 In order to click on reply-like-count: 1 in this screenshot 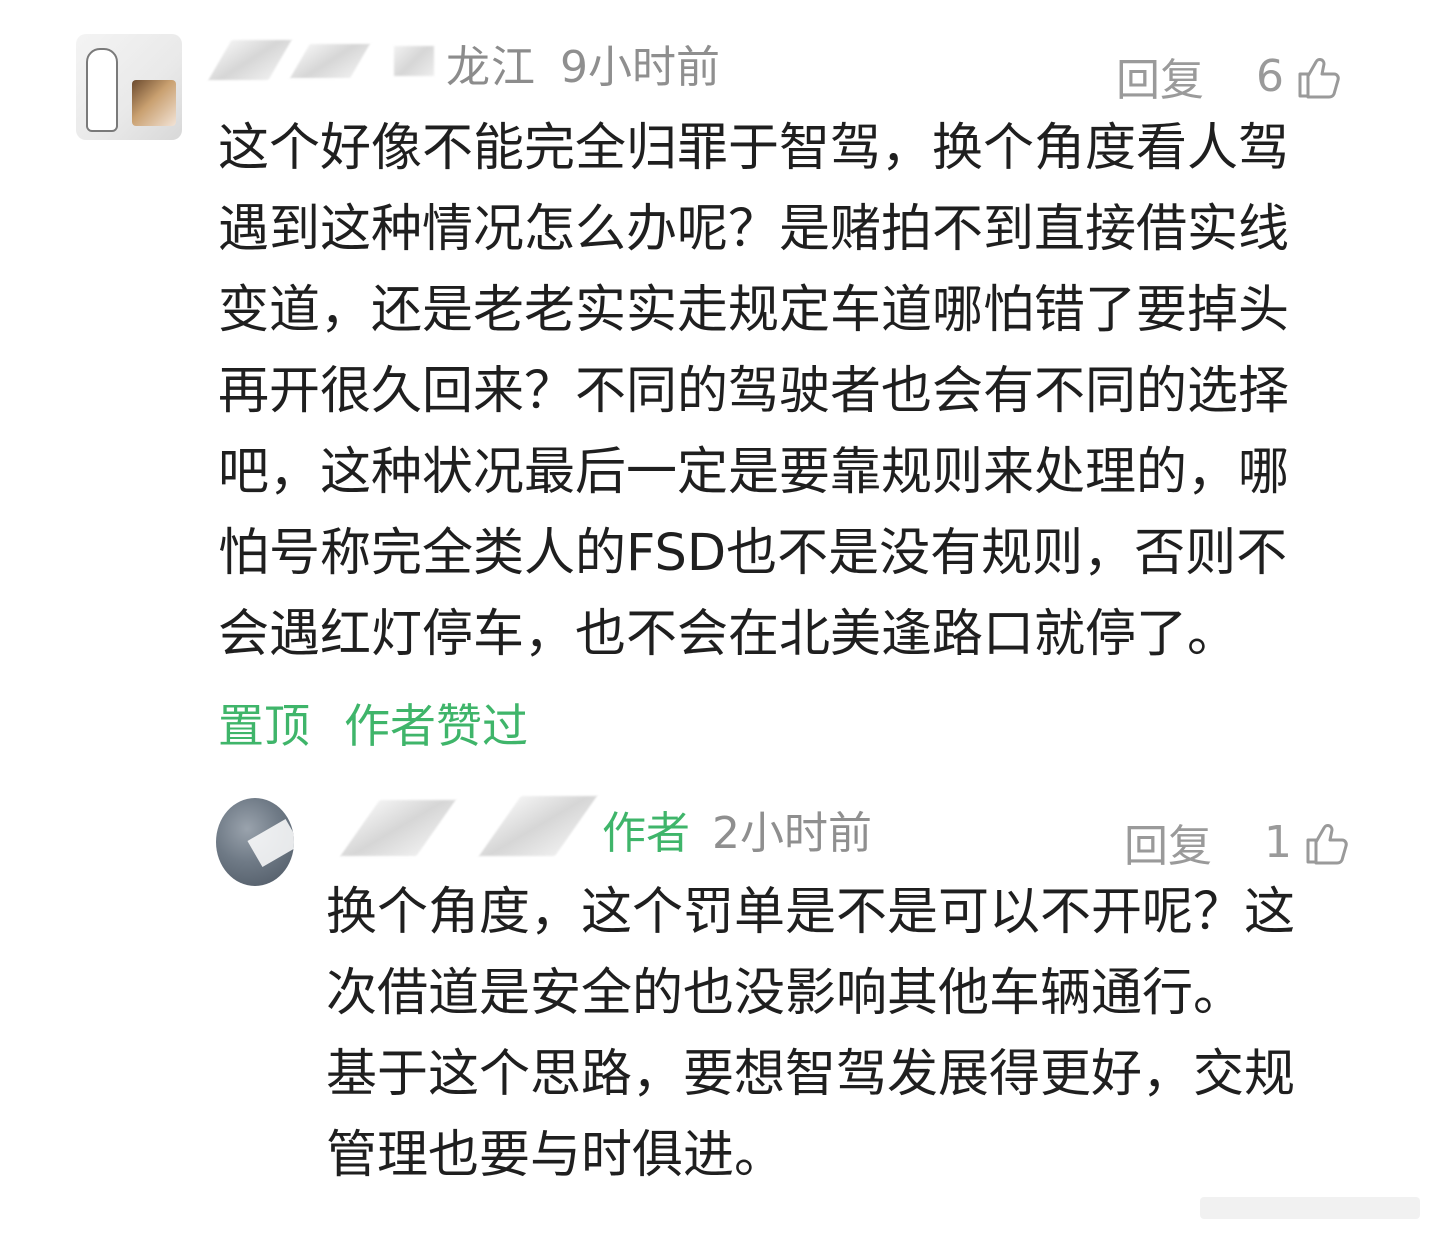, I will do `click(1278, 842)`.